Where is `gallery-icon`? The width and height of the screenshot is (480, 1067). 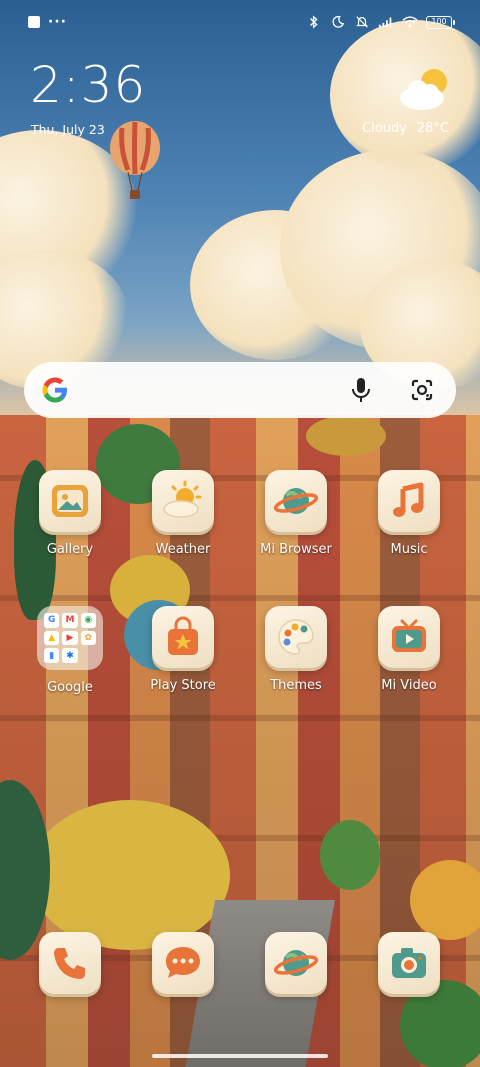 gallery-icon is located at coordinates (70, 501).